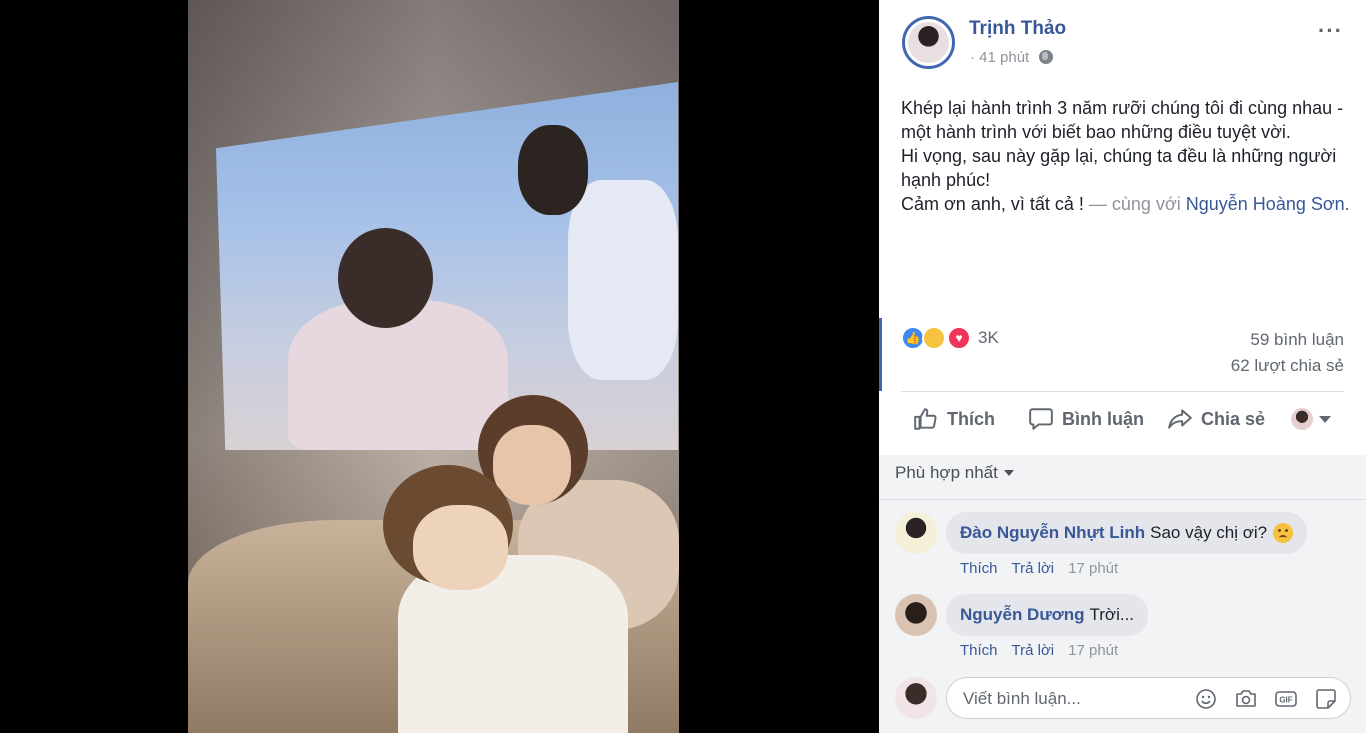 The width and height of the screenshot is (1366, 733). I want to click on post-actions: Thích Bình luận Chia sẻ, so click(1122, 419).